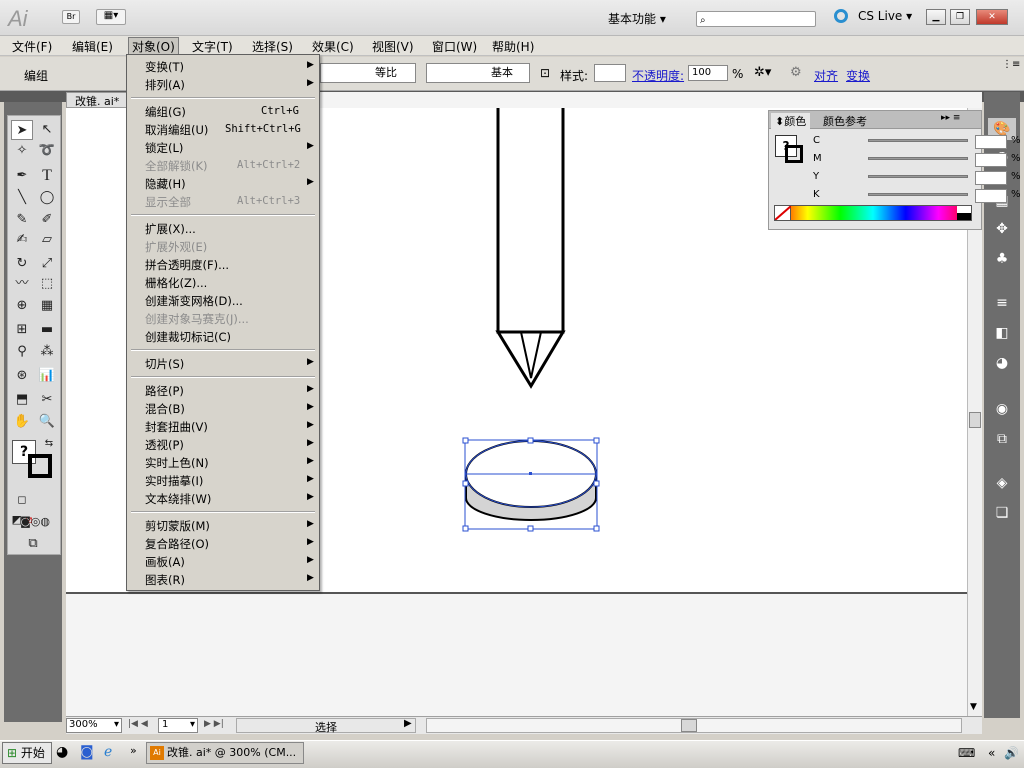 Image resolution: width=1024 pixels, height=768 pixels. What do you see at coordinates (94, 725) in the screenshot?
I see `zoom-dropdown: 300% ▾` at bounding box center [94, 725].